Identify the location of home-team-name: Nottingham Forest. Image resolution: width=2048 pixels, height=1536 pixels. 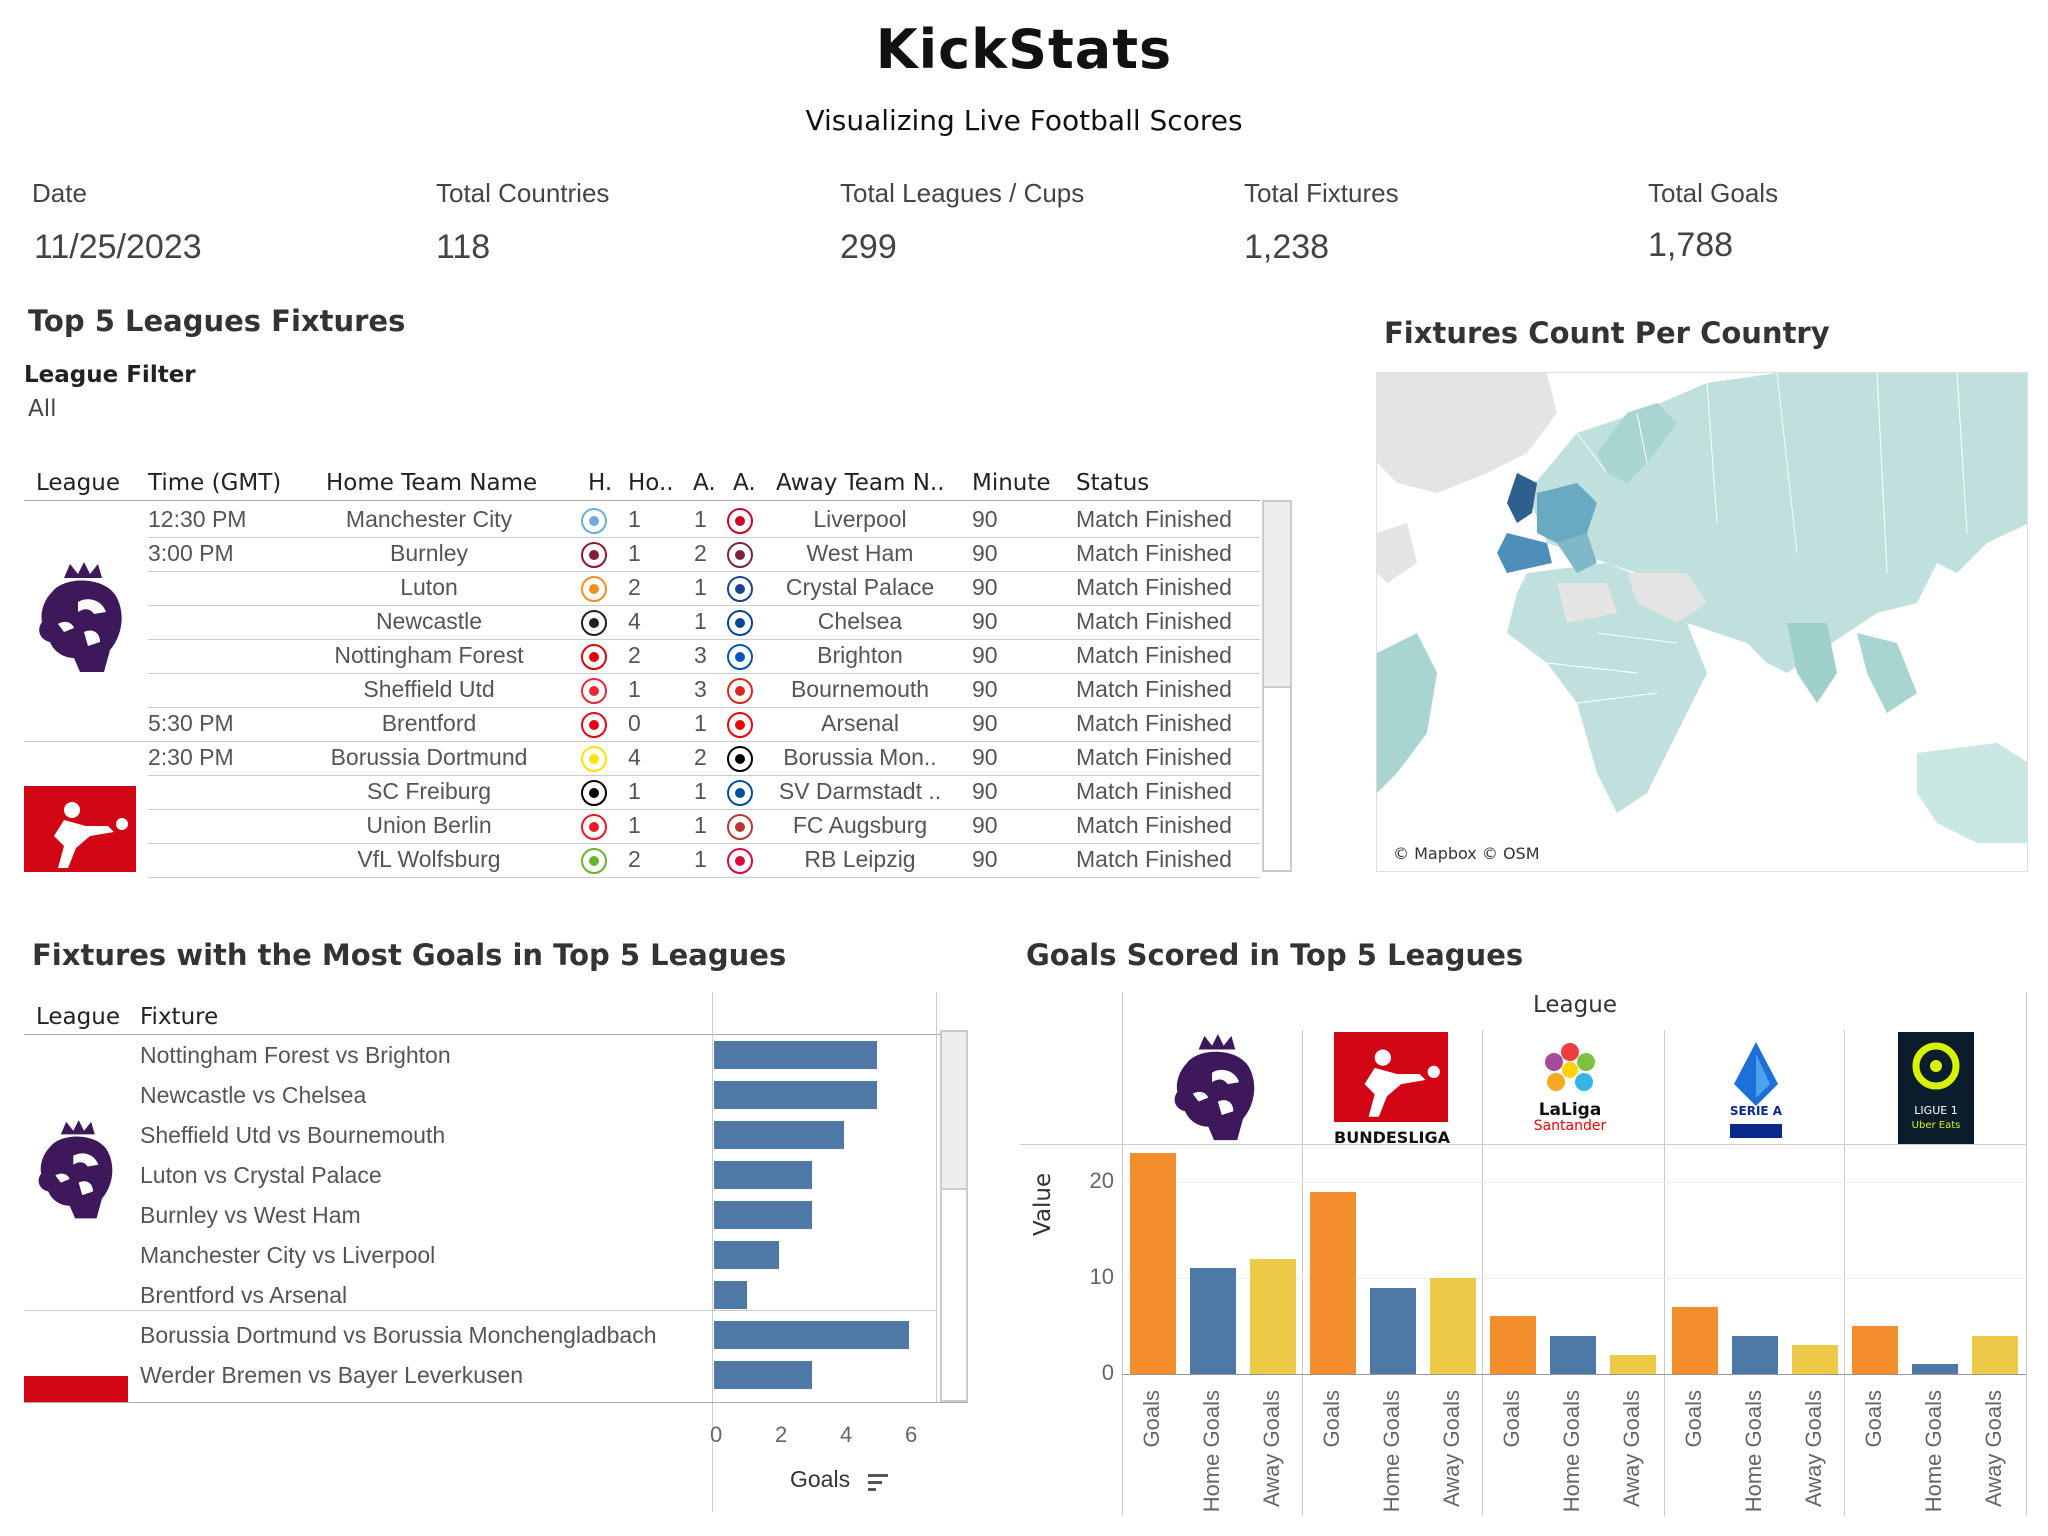
(429, 655).